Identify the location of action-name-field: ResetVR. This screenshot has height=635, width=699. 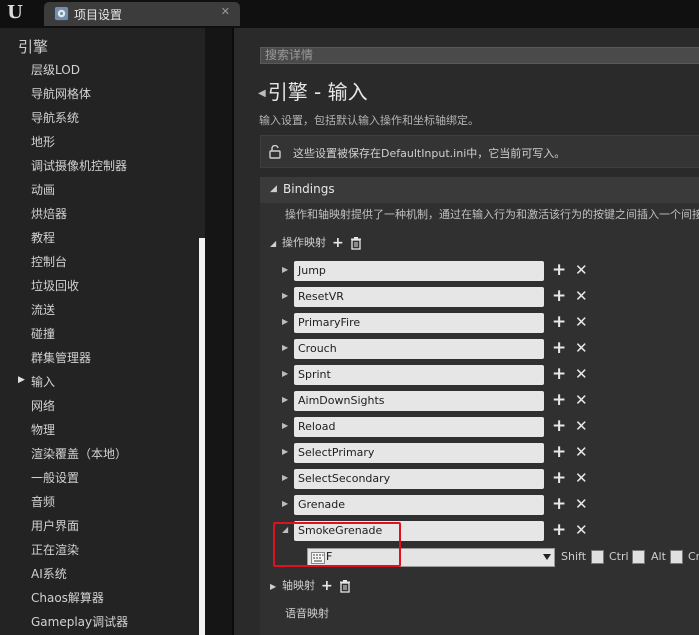
(419, 297).